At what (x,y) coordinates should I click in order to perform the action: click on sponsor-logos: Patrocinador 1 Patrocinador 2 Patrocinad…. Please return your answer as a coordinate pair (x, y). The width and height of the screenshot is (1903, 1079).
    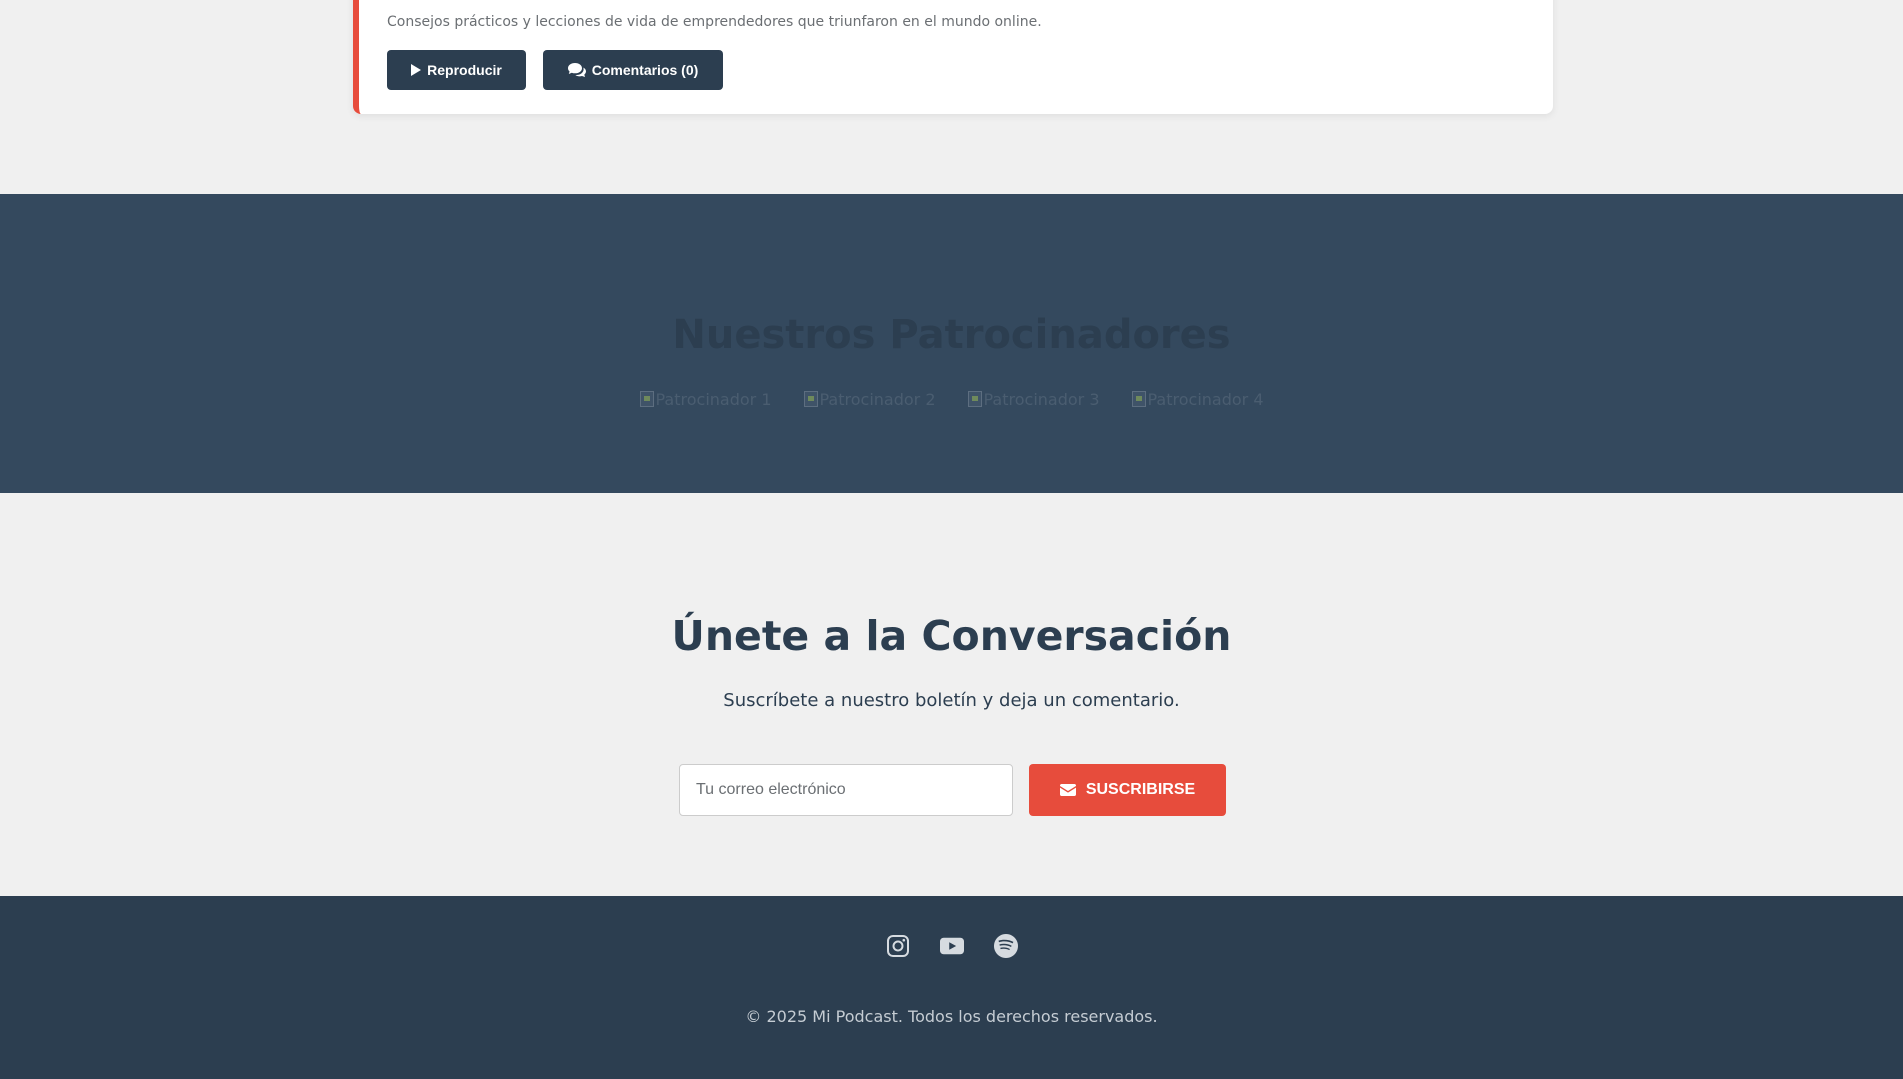
    Looking at the image, I should click on (951, 399).